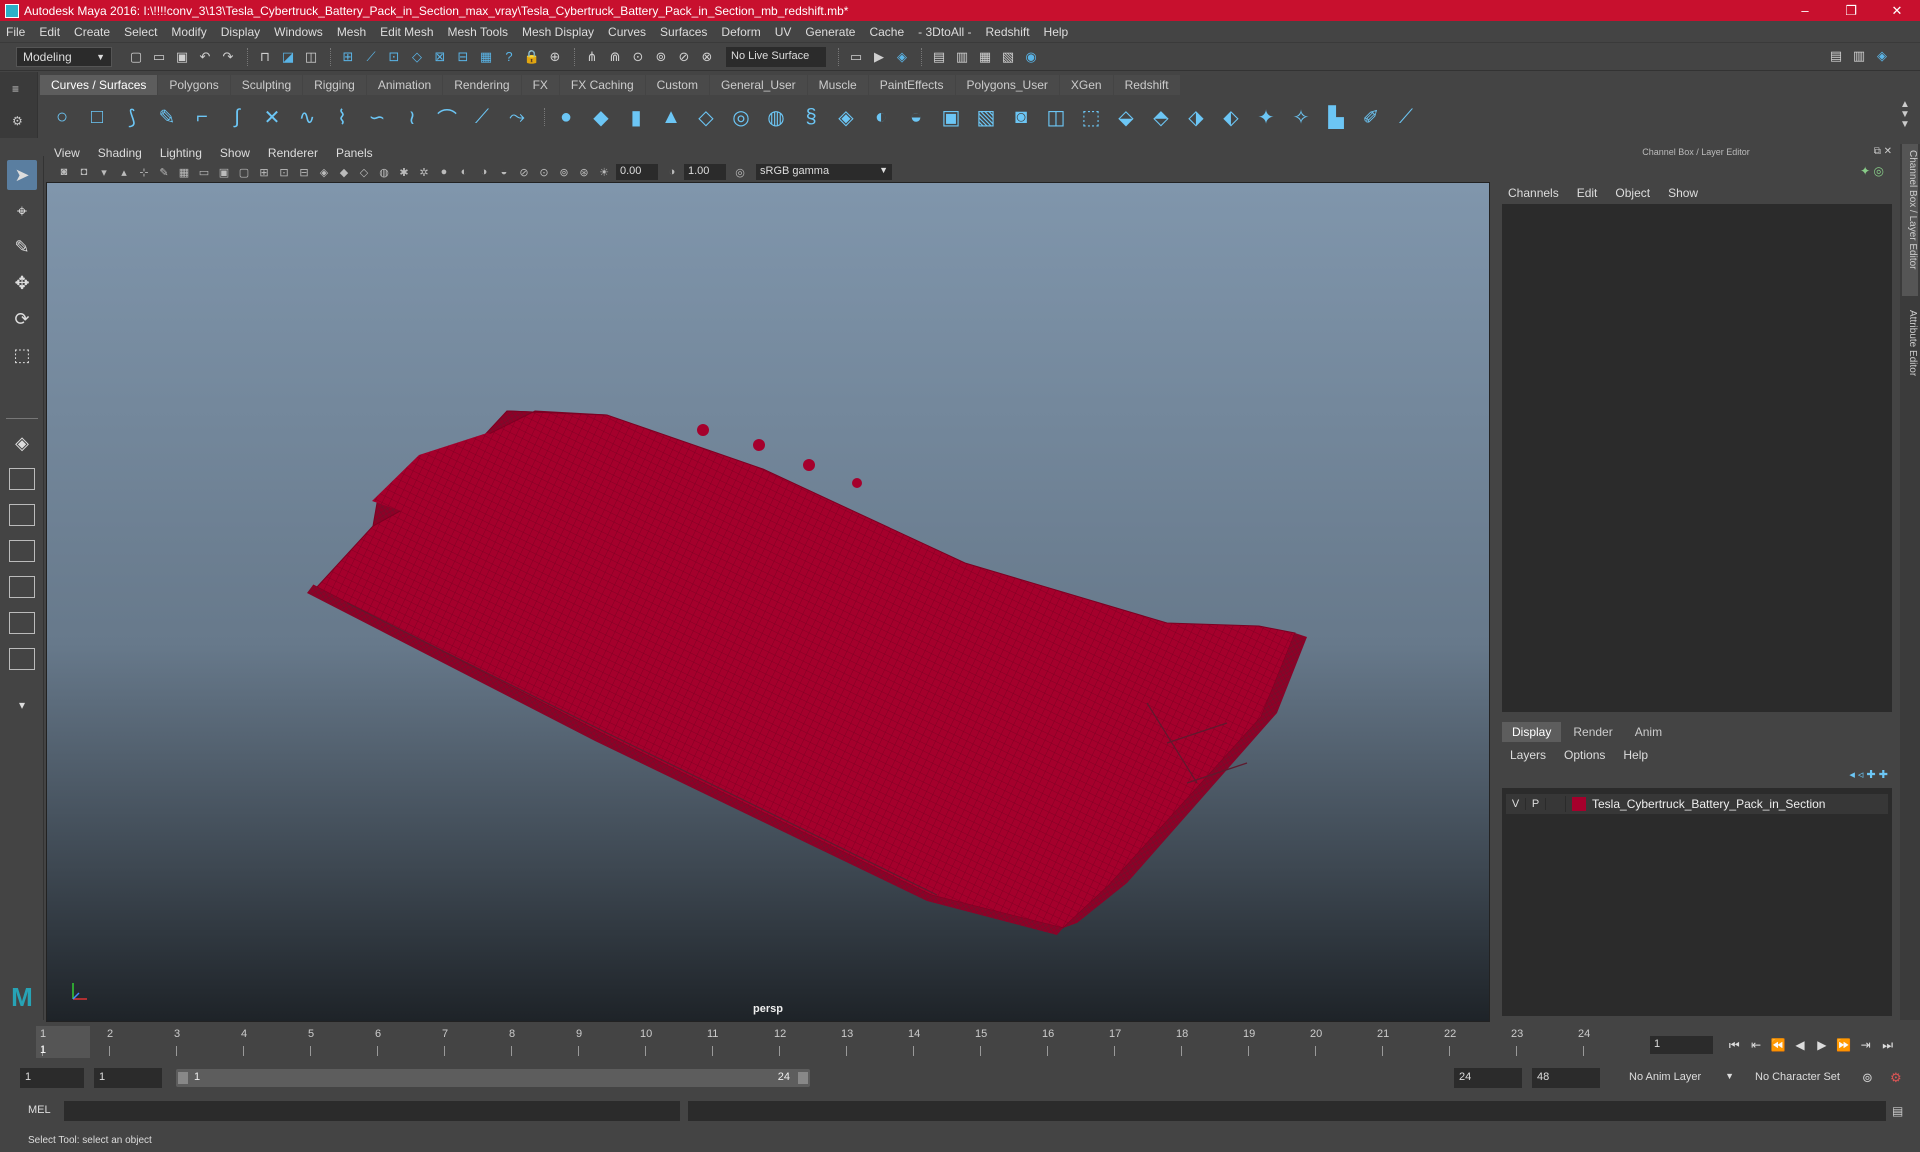 The height and width of the screenshot is (1152, 1920). What do you see at coordinates (1008, 32) in the screenshot?
I see `menu-redshift: Redshift` at bounding box center [1008, 32].